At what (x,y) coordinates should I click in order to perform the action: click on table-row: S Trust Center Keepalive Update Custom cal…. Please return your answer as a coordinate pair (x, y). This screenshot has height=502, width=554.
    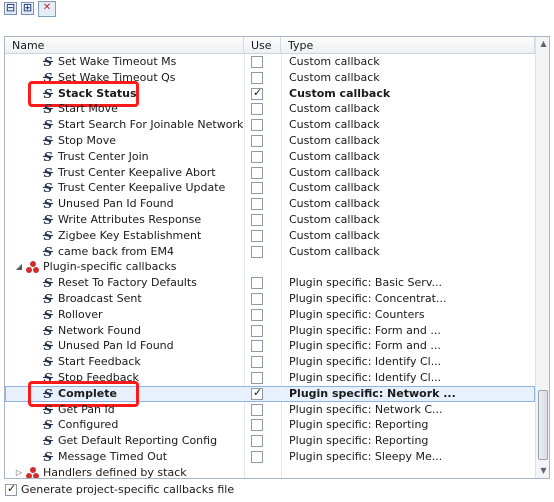
    Looking at the image, I should click on (270, 188).